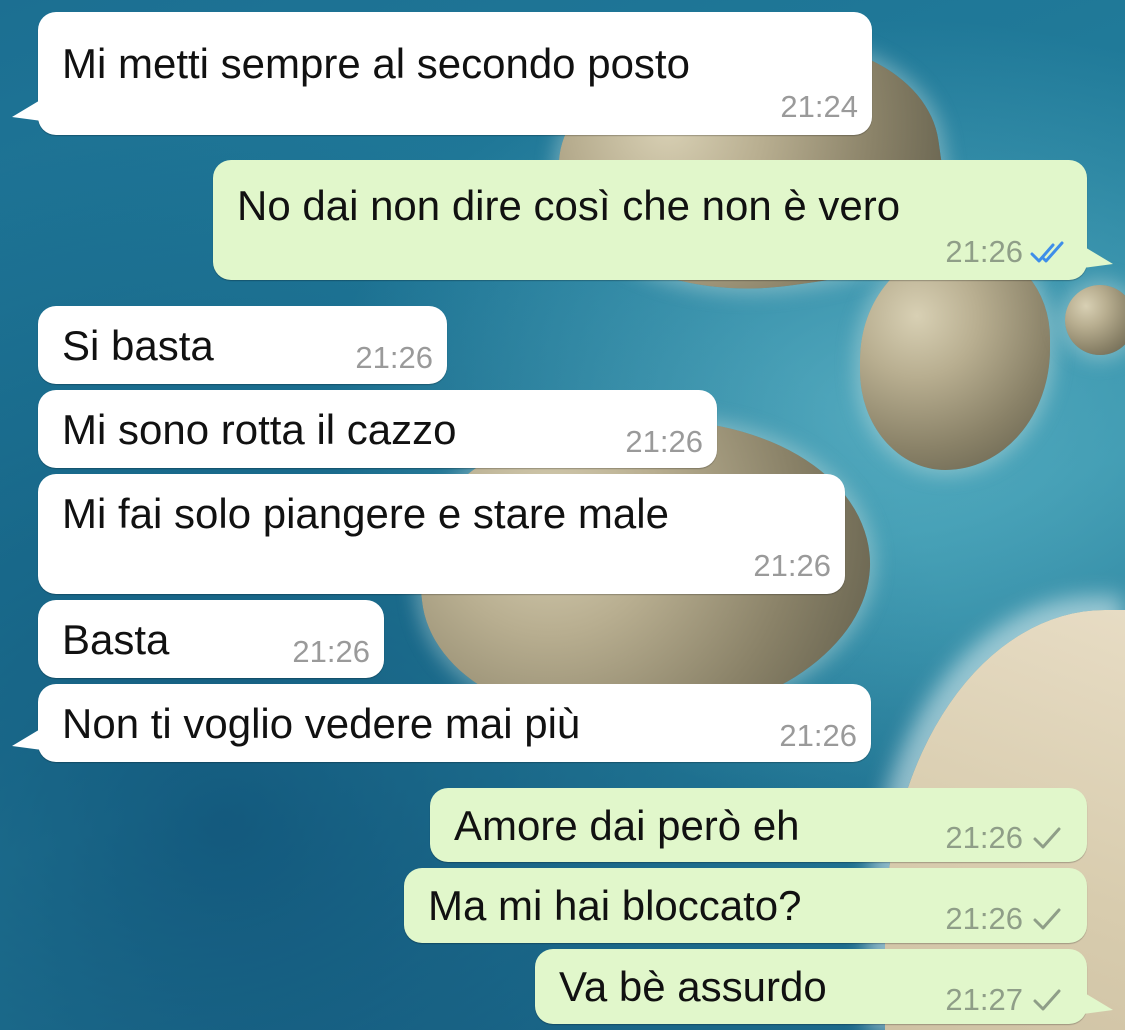 This screenshot has width=1125, height=1030. Describe the element at coordinates (693, 986) in the screenshot. I see `message-text: Va bè assurdo` at that location.